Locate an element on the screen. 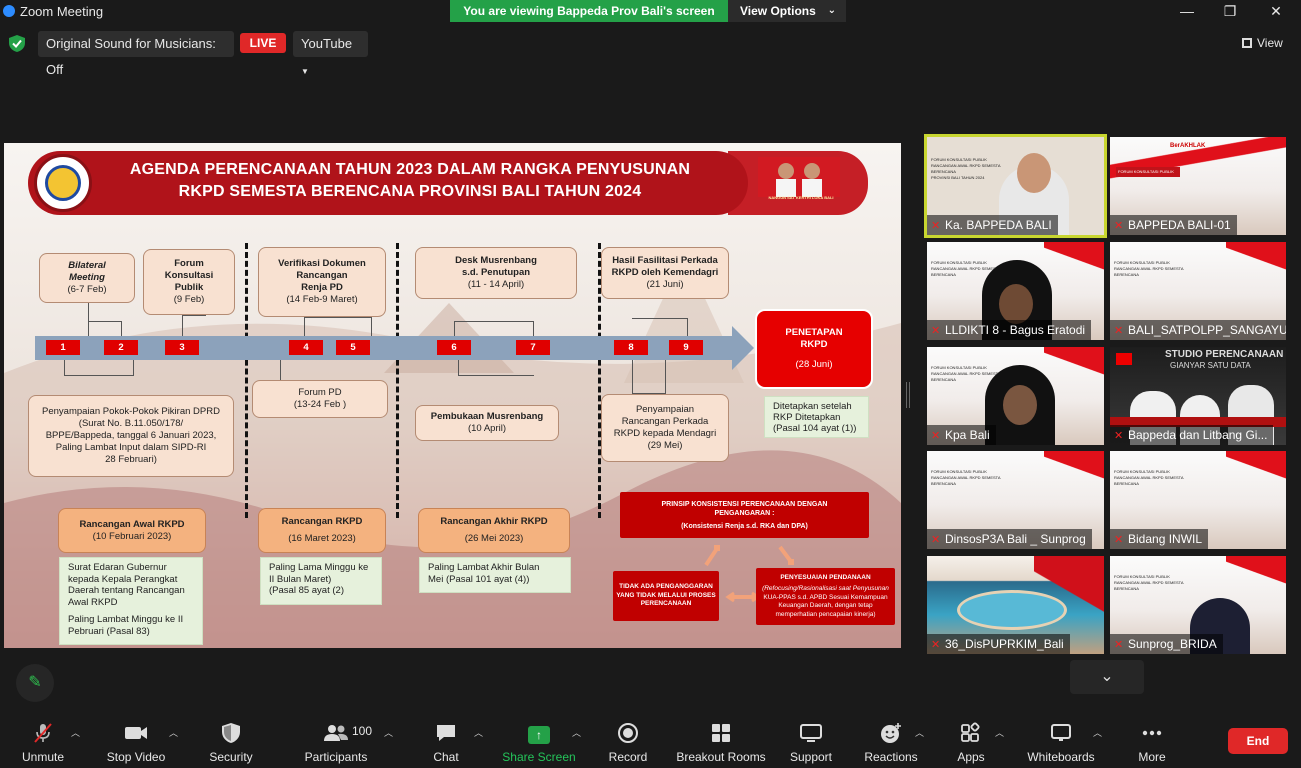 The image size is (1301, 768). box-line: s.d. Penutupan is located at coordinates (496, 272).